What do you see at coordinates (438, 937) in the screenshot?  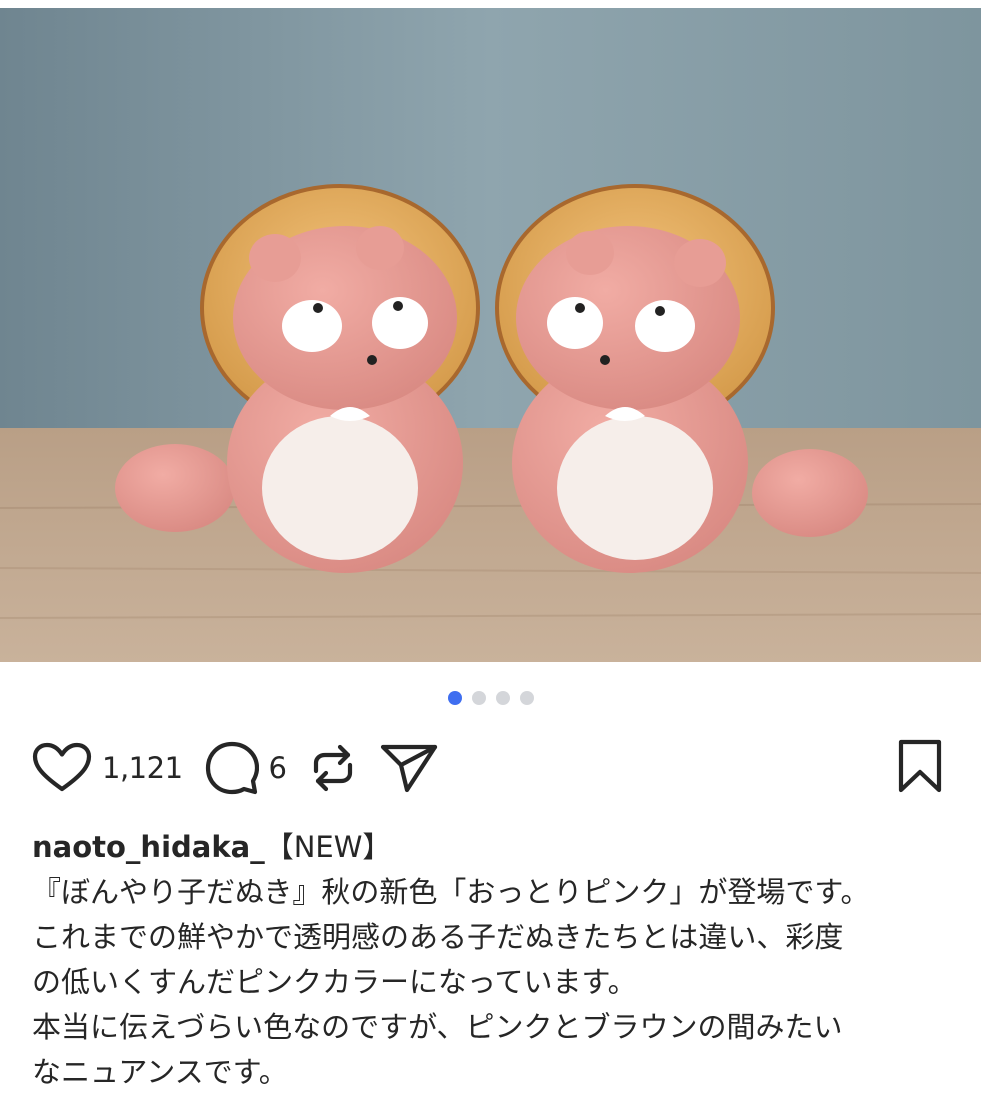 I see `caption-line: これまでの鮮やかで透明感のある子だぬきたちとは違い、彩度` at bounding box center [438, 937].